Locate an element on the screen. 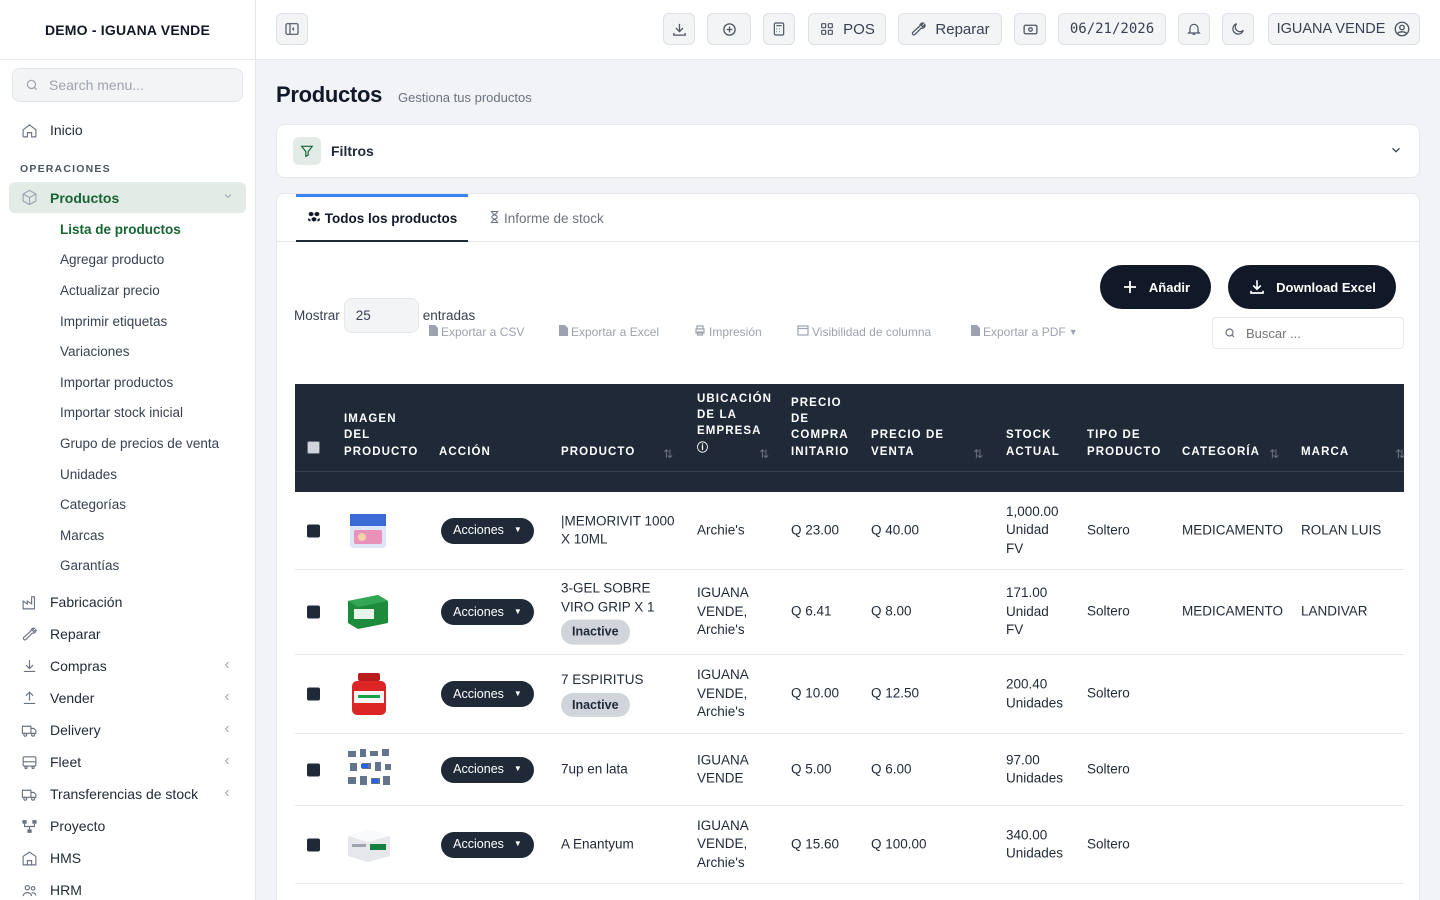 The height and width of the screenshot is (900, 1440). sidebar-sub-grupo-precios: Grupo de precios de venta is located at coordinates (127, 443).